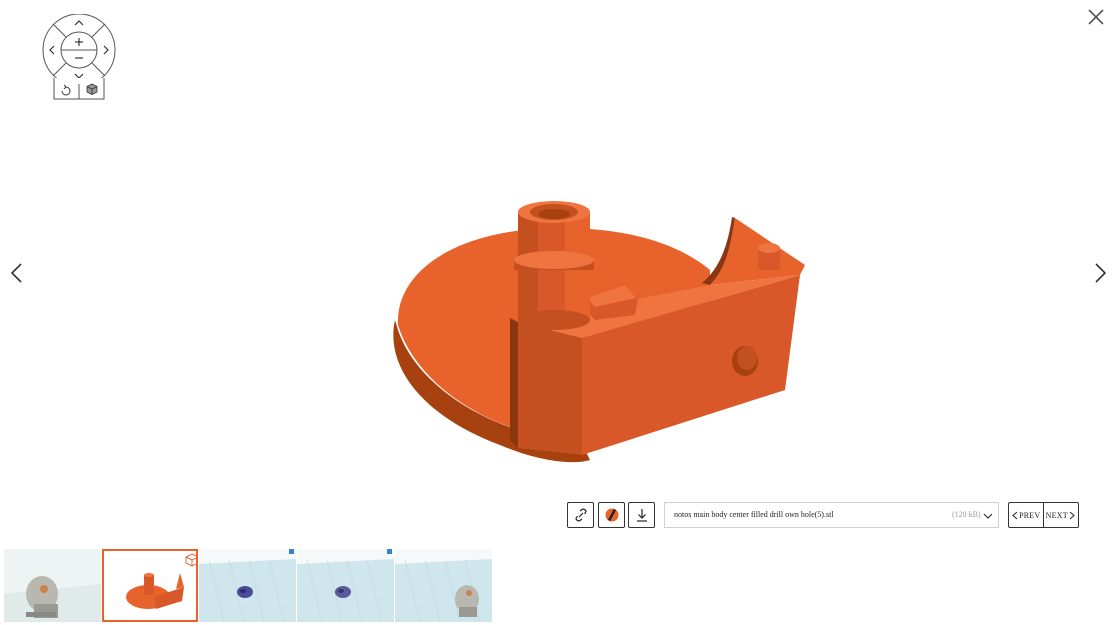 Image resolution: width=1116 pixels, height=625 pixels. I want to click on model-color-button, so click(611, 515).